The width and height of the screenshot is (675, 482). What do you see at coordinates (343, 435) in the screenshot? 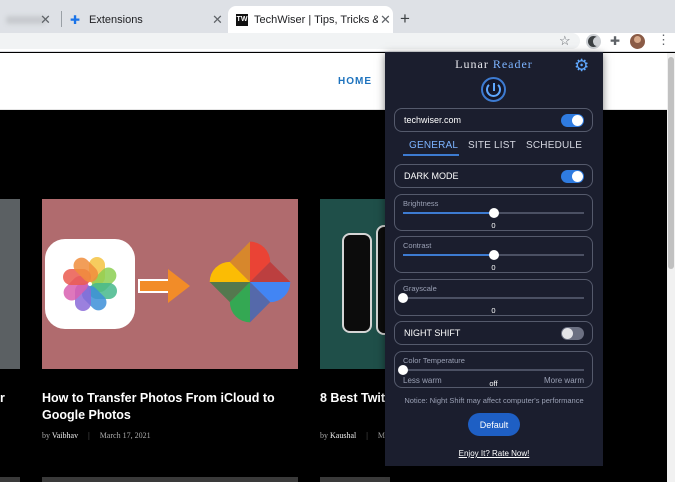
I see `post-author: Kaushal` at bounding box center [343, 435].